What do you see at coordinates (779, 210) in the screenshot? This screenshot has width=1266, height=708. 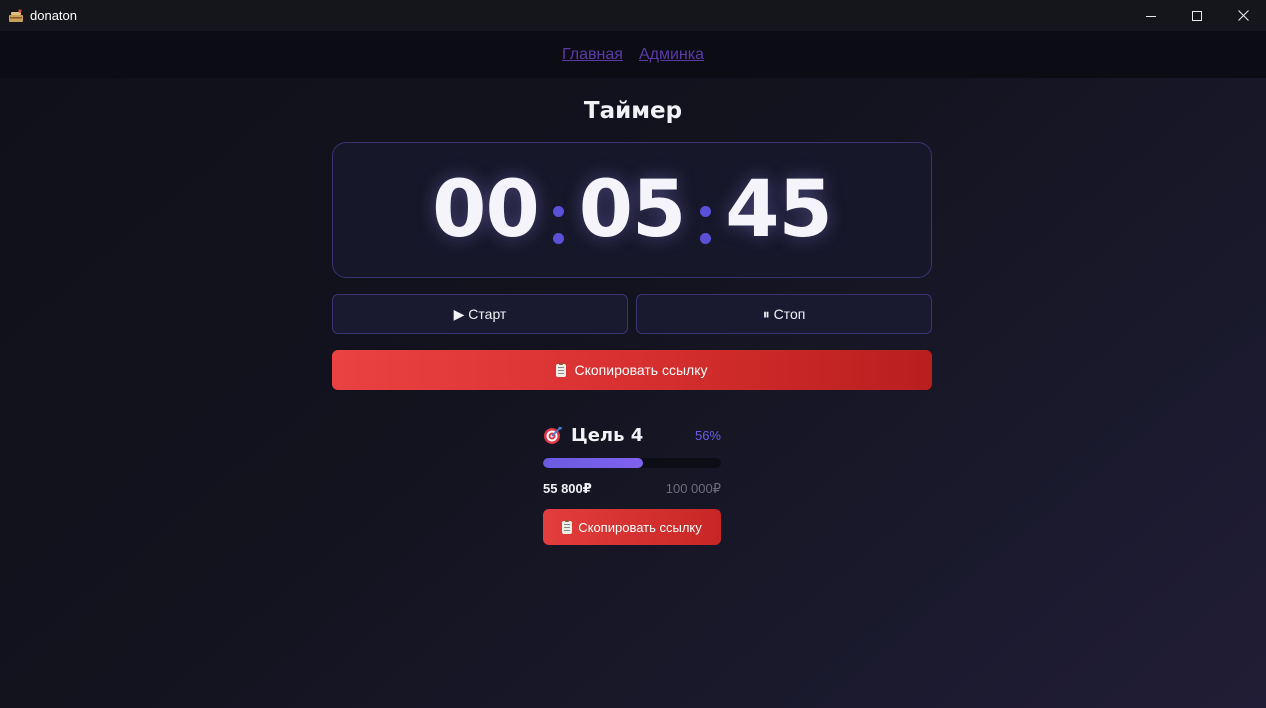 I see `timer-seconds: 45` at bounding box center [779, 210].